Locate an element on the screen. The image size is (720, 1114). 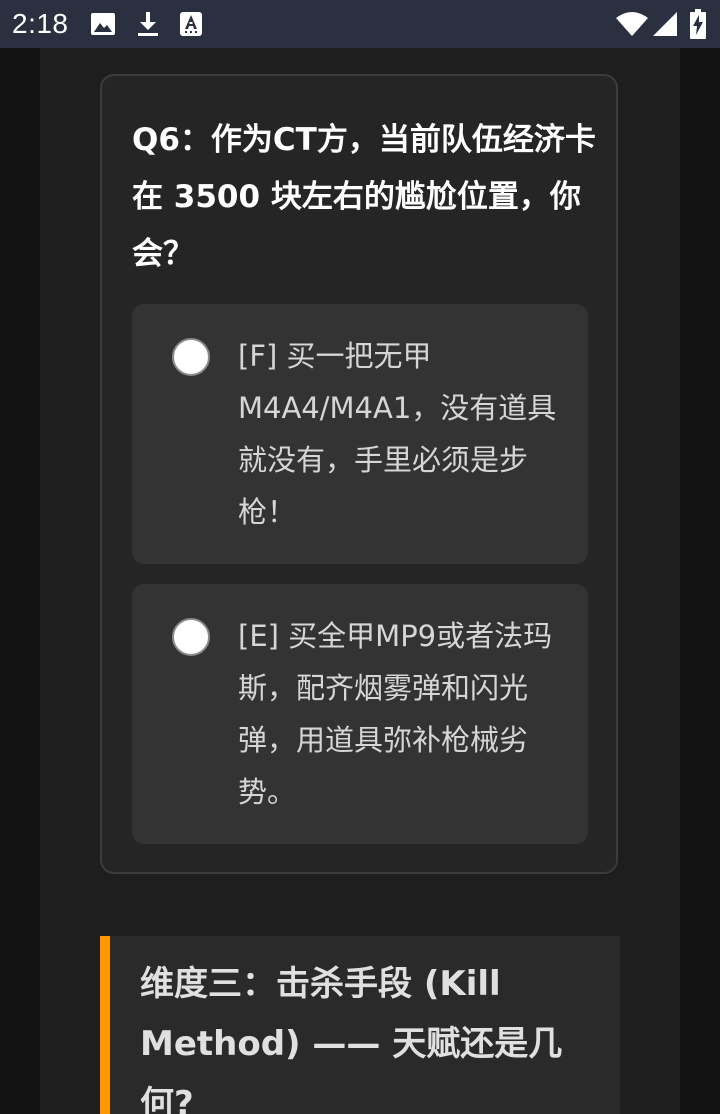
option-card-f: [F] 买一把无甲M4A4/M4A1，没有道具就没有，手里必须是步枪！ is located at coordinates (360, 434).